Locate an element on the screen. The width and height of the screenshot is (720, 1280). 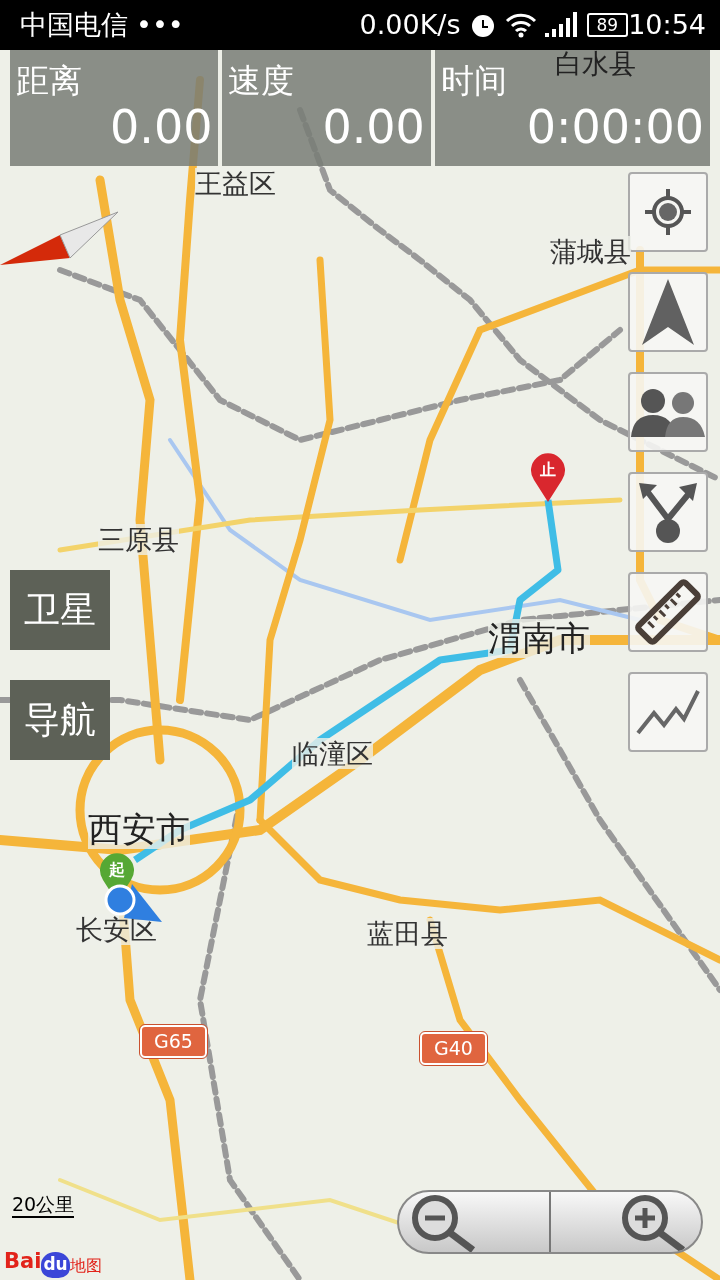
place-label: 蓝田县 is located at coordinates (407, 934).